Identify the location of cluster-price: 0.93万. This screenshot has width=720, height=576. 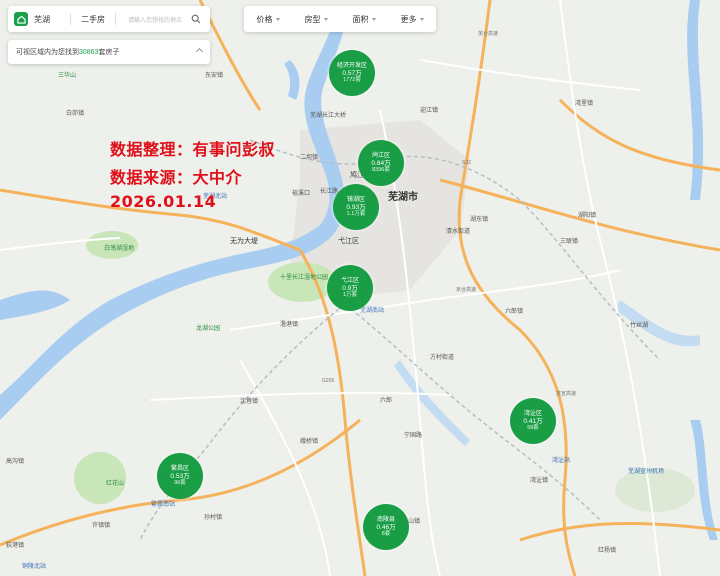
(356, 207).